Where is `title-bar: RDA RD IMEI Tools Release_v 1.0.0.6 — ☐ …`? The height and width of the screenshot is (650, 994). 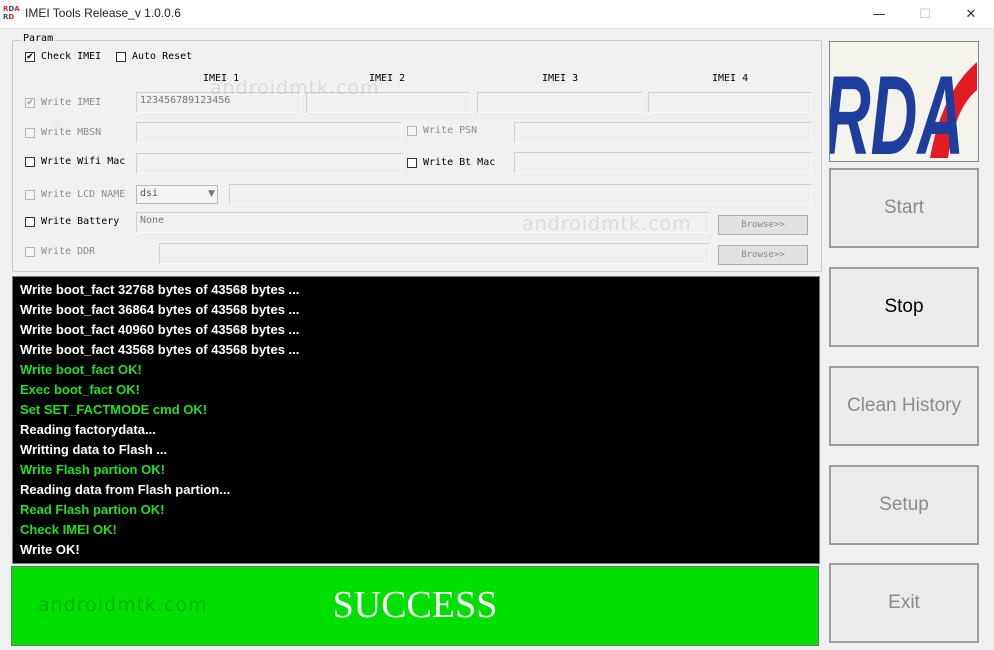
title-bar: RDA RD IMEI Tools Release_v 1.0.0.6 — ☐ … is located at coordinates (497, 14).